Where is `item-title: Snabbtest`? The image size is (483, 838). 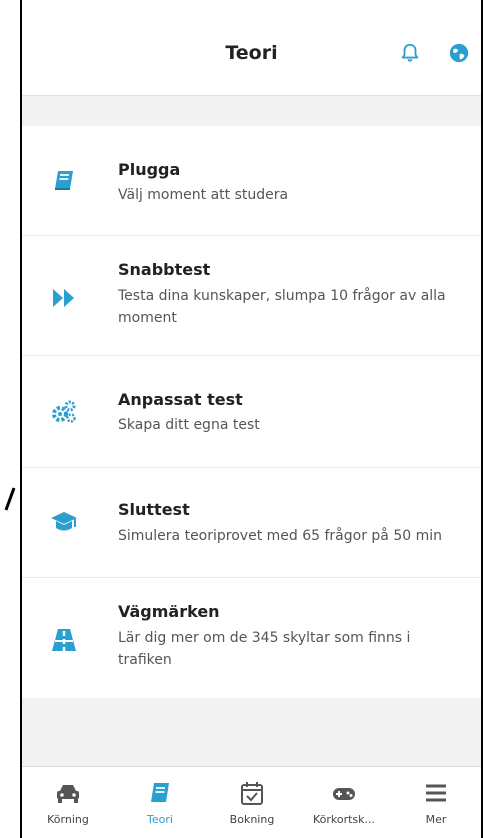
item-title: Snabbtest is located at coordinates (164, 269).